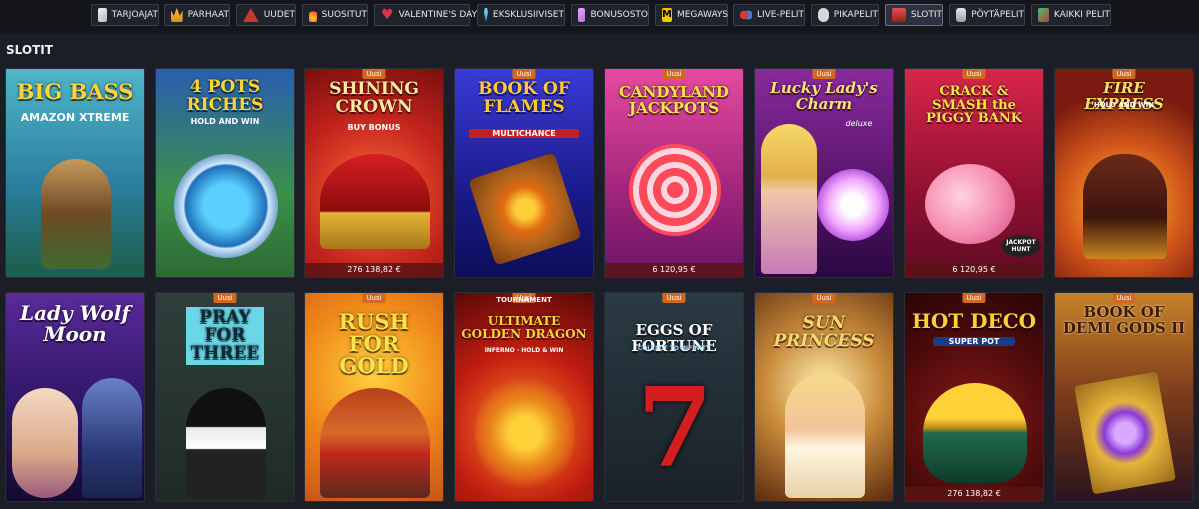  Describe the element at coordinates (746, 15) in the screenshot. I see `chips-icon` at that location.